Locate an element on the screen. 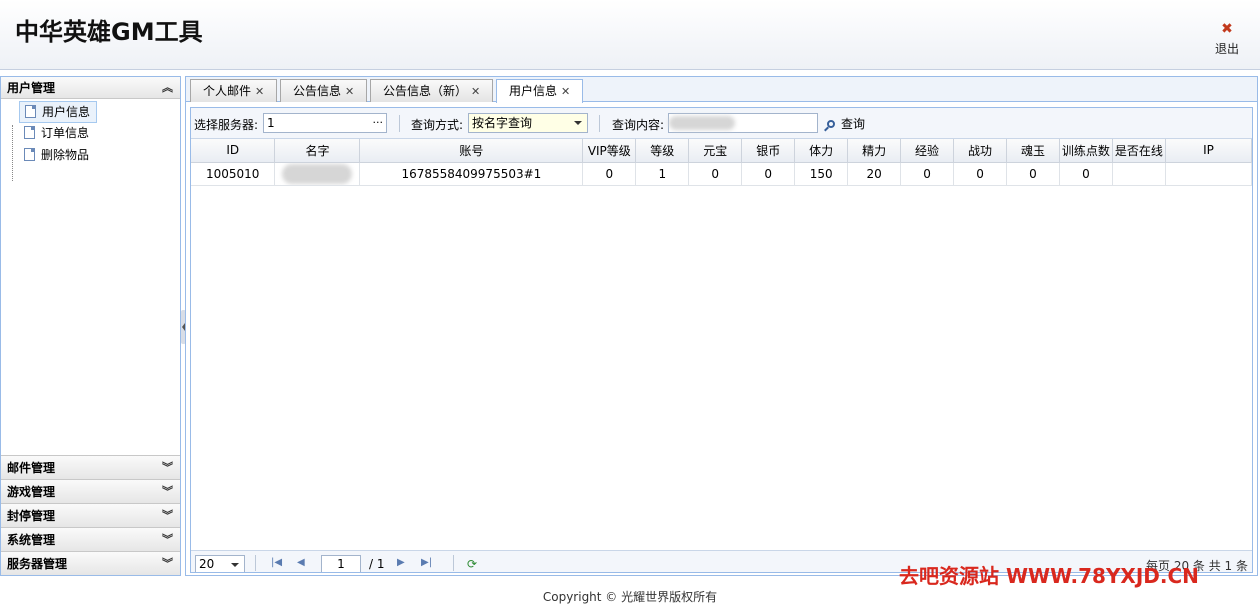  toolbar-separator is located at coordinates (399, 123).